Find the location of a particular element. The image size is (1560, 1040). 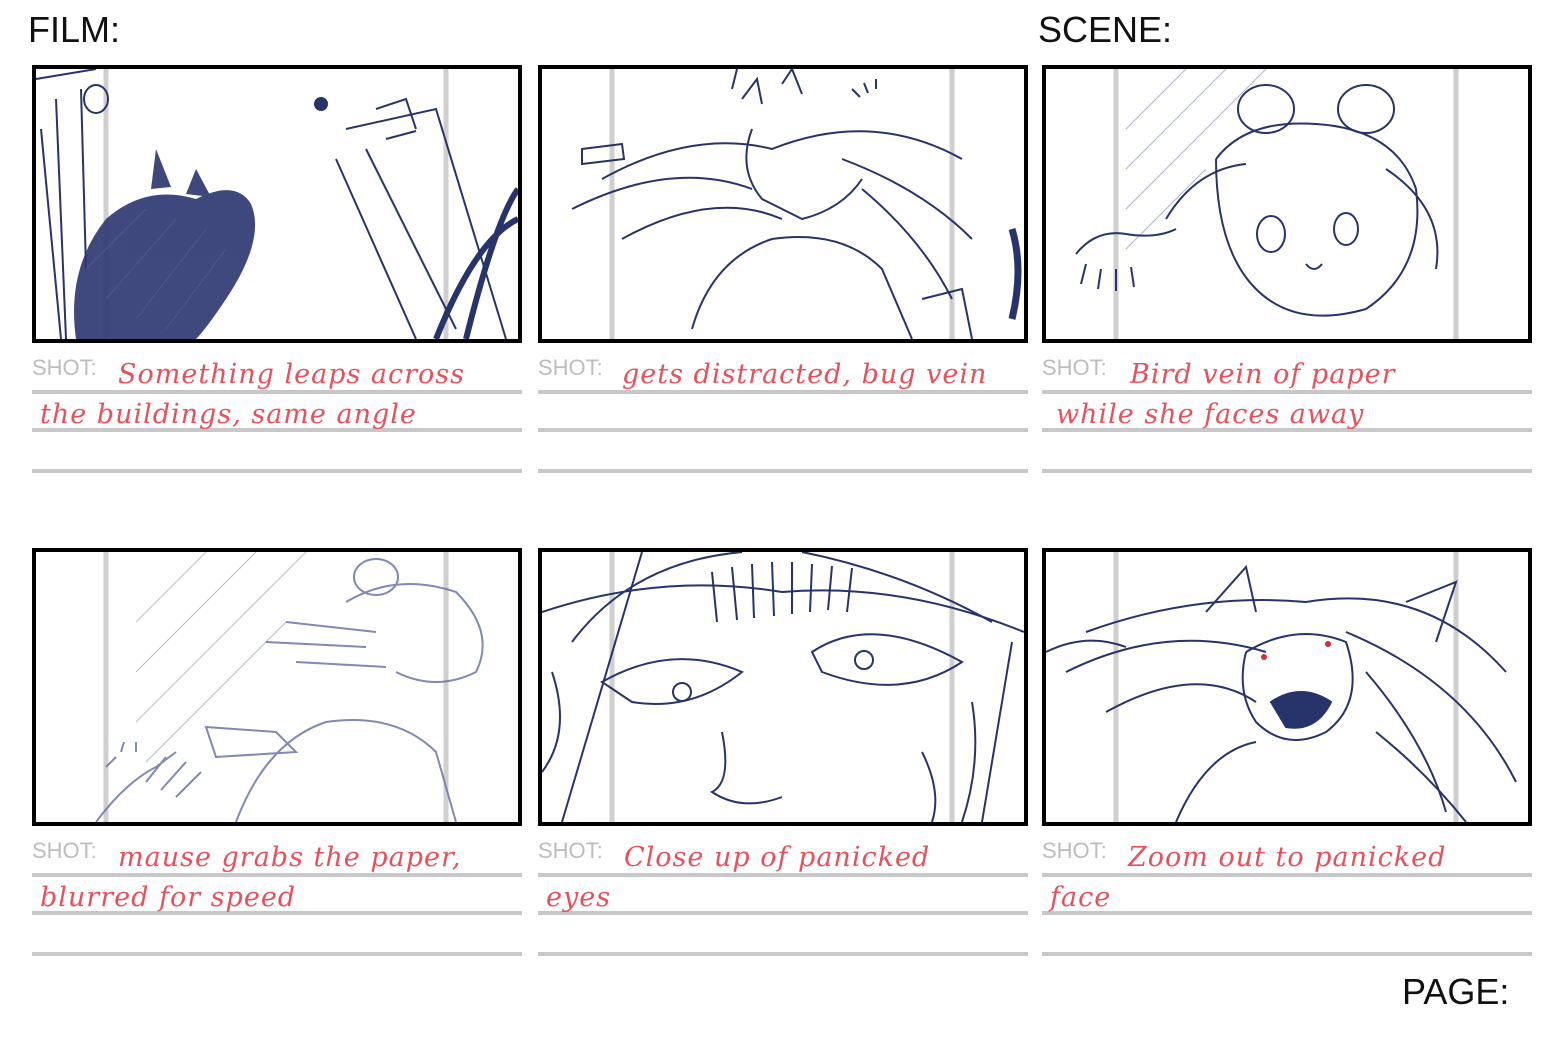

shot-note-line-1: gets distracted, bug vein is located at coordinates (805, 374).